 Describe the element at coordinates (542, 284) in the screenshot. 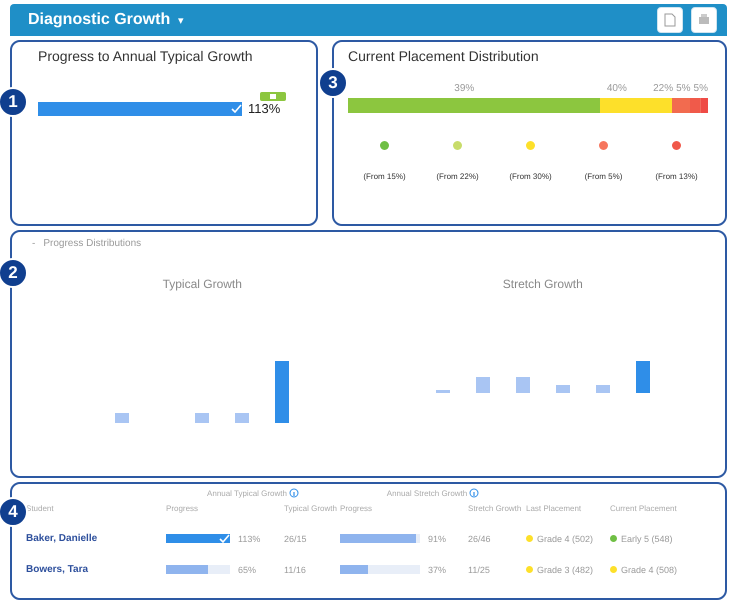

I see `chart-title: Stretch Growth` at that location.